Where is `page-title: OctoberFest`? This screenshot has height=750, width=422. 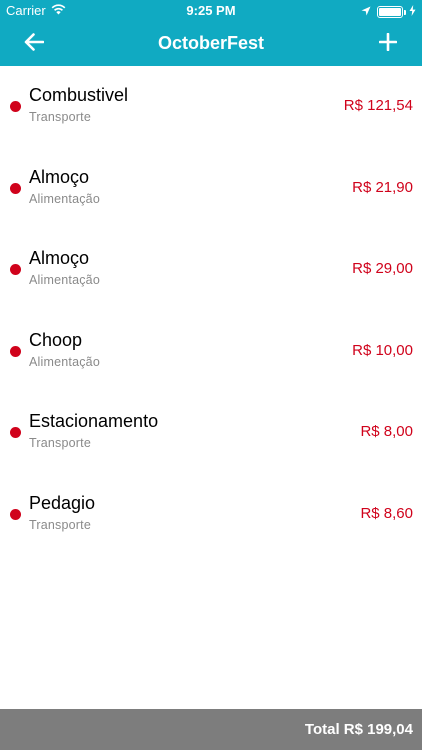 page-title: OctoberFest is located at coordinates (211, 43).